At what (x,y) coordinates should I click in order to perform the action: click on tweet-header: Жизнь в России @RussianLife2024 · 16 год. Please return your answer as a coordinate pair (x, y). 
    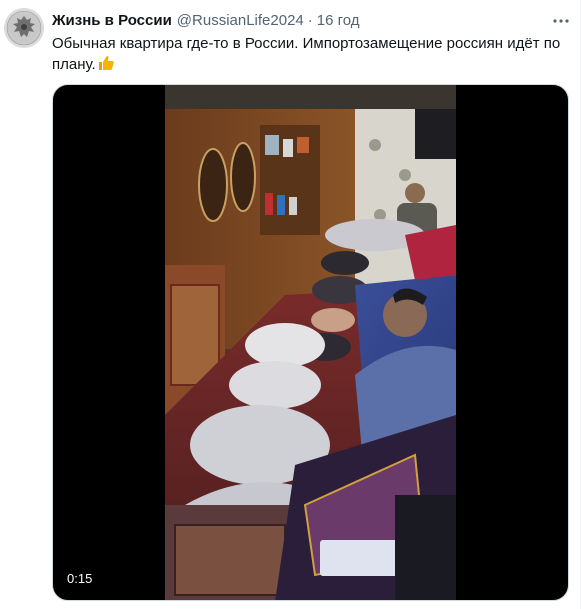
    Looking at the image, I should click on (311, 20).